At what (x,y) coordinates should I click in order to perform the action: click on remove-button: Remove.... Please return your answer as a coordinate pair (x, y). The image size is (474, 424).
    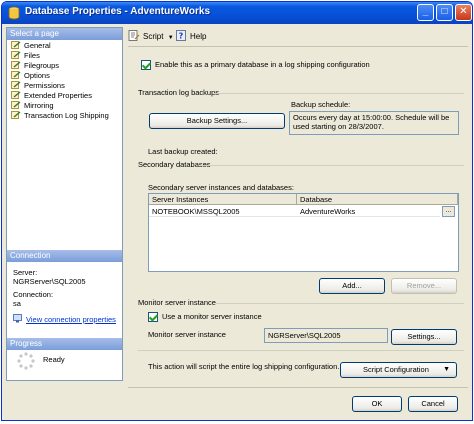
    Looking at the image, I should click on (424, 286).